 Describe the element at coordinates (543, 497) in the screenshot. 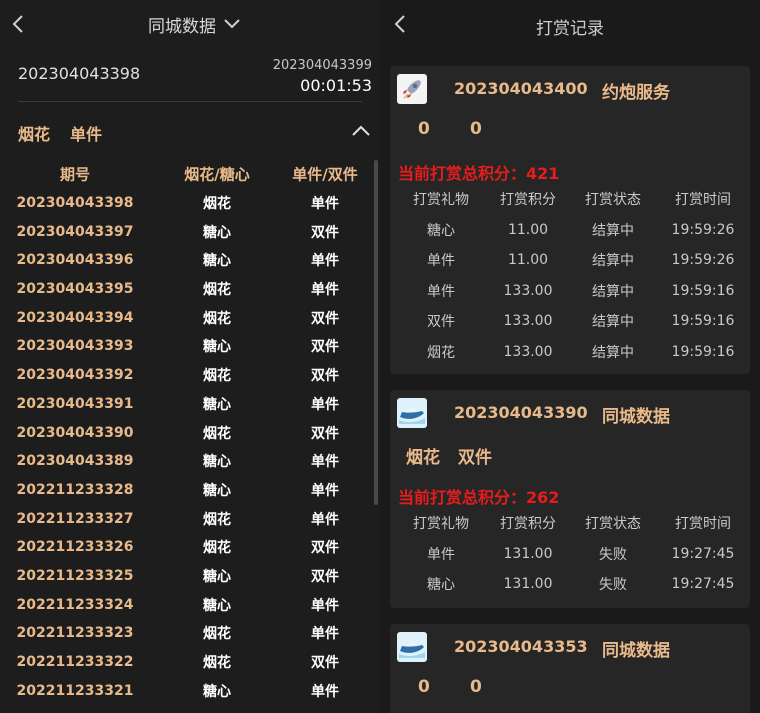

I see `total-value: 262` at that location.